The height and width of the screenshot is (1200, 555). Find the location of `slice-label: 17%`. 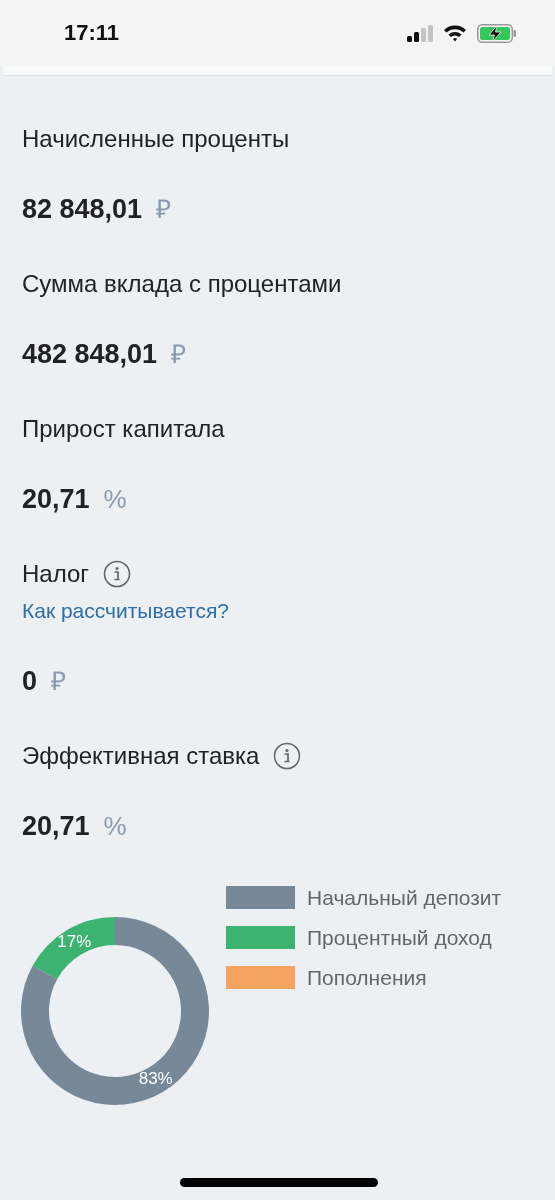

slice-label: 17% is located at coordinates (74, 941).